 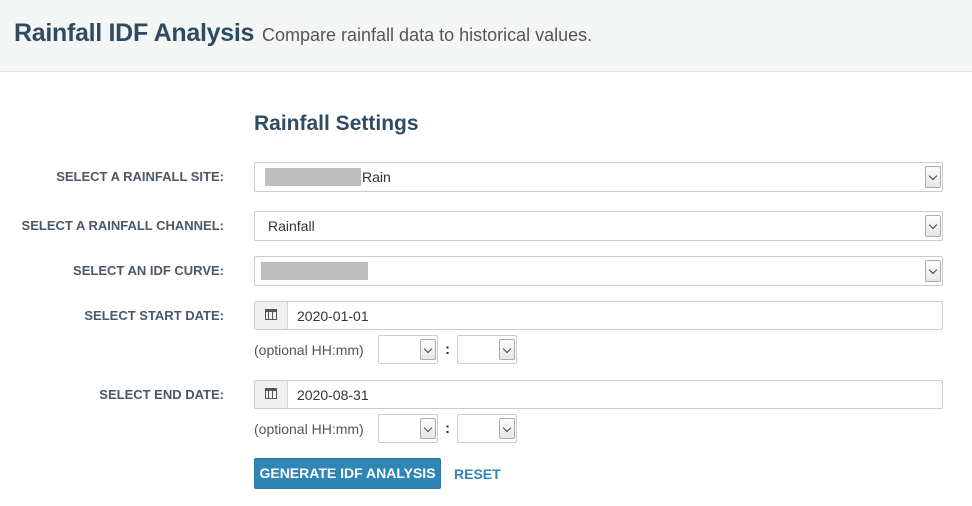 I want to click on start-date-value: 2020-01-01, so click(x=333, y=316).